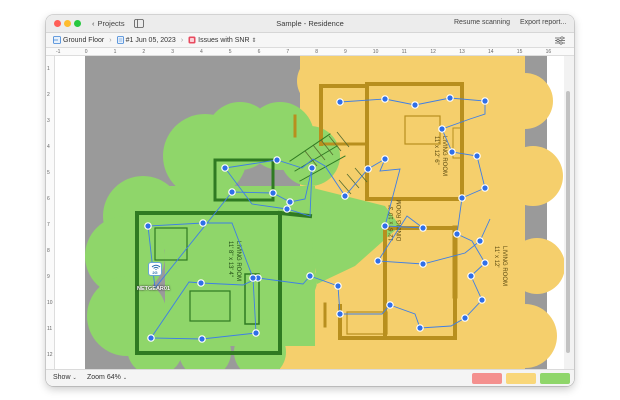 This screenshot has height=400, width=620. What do you see at coordinates (57, 23) in the screenshot?
I see `close-window-button` at bounding box center [57, 23].